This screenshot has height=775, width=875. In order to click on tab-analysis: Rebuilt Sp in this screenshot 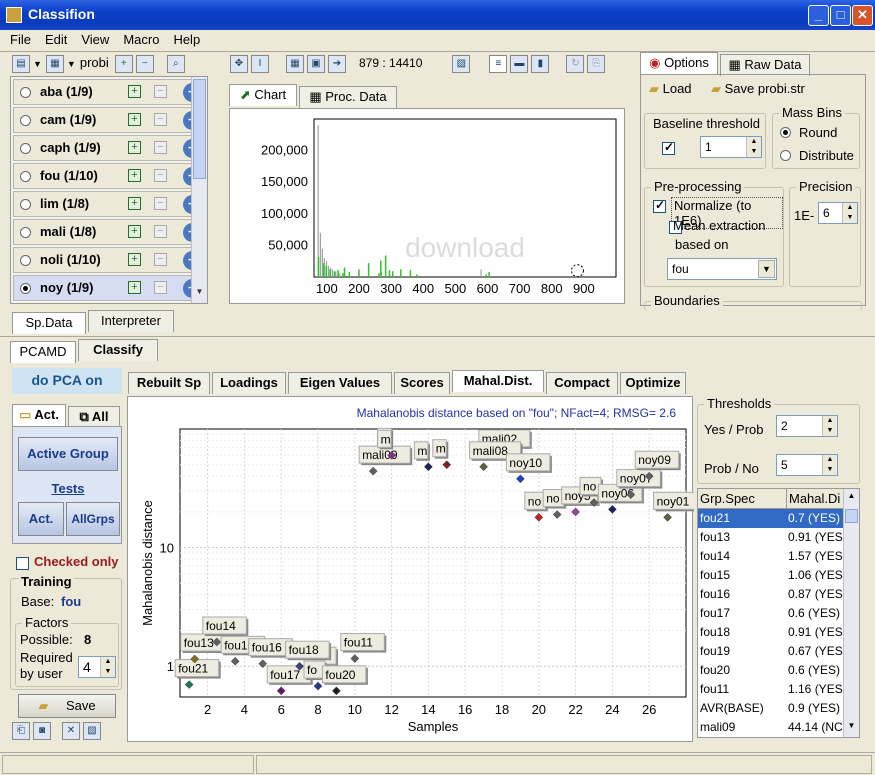, I will do `click(169, 383)`.